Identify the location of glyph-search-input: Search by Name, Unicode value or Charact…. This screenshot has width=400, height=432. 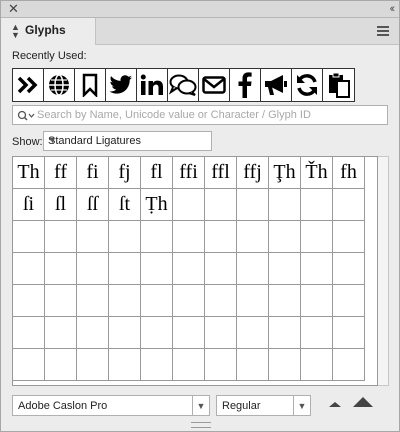
(200, 115).